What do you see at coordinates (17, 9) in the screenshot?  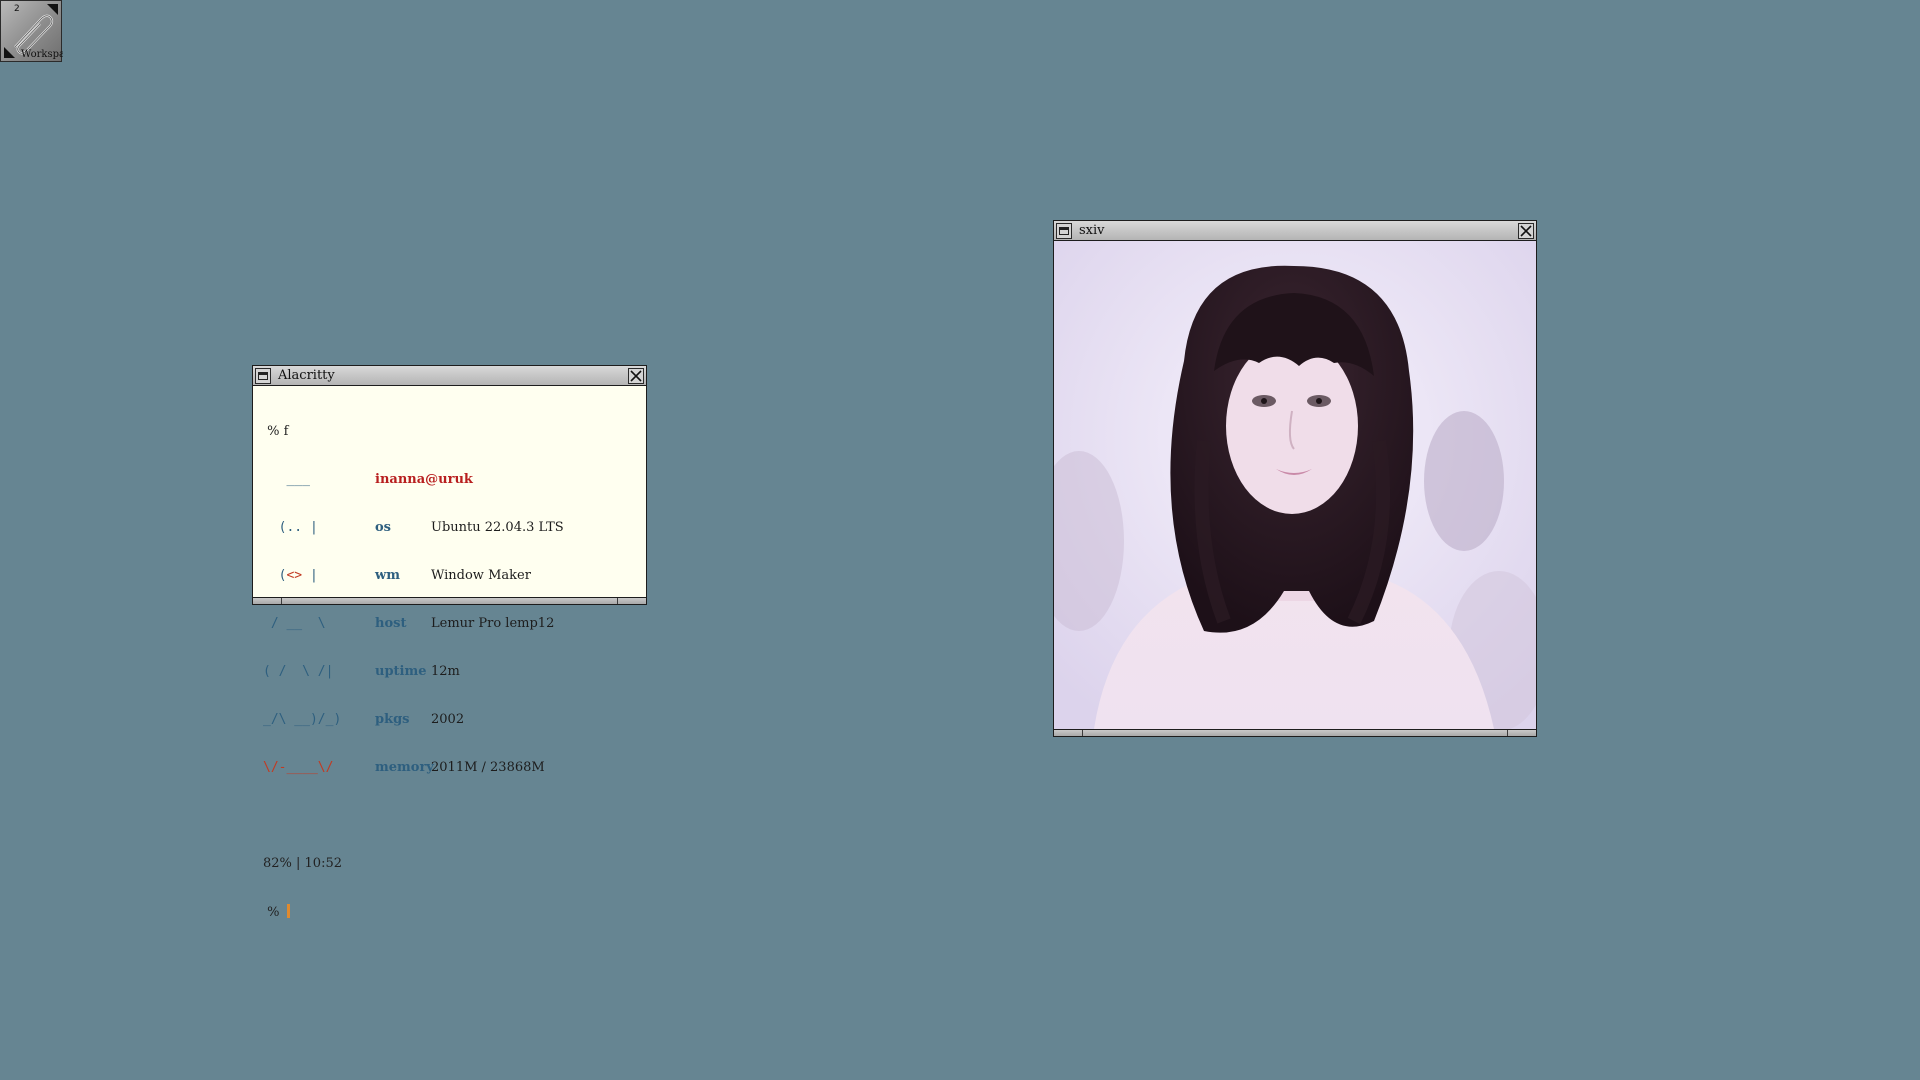 I see `workspace-number: 2` at bounding box center [17, 9].